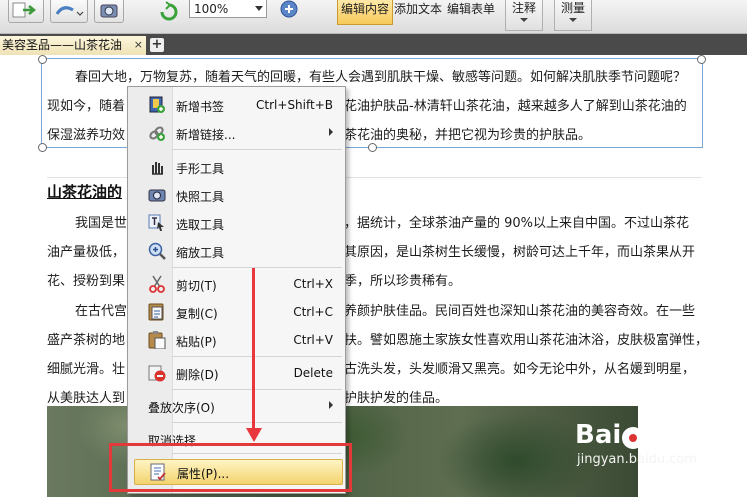  What do you see at coordinates (230, 467) in the screenshot?
I see `annotation-highlight-box` at bounding box center [230, 467].